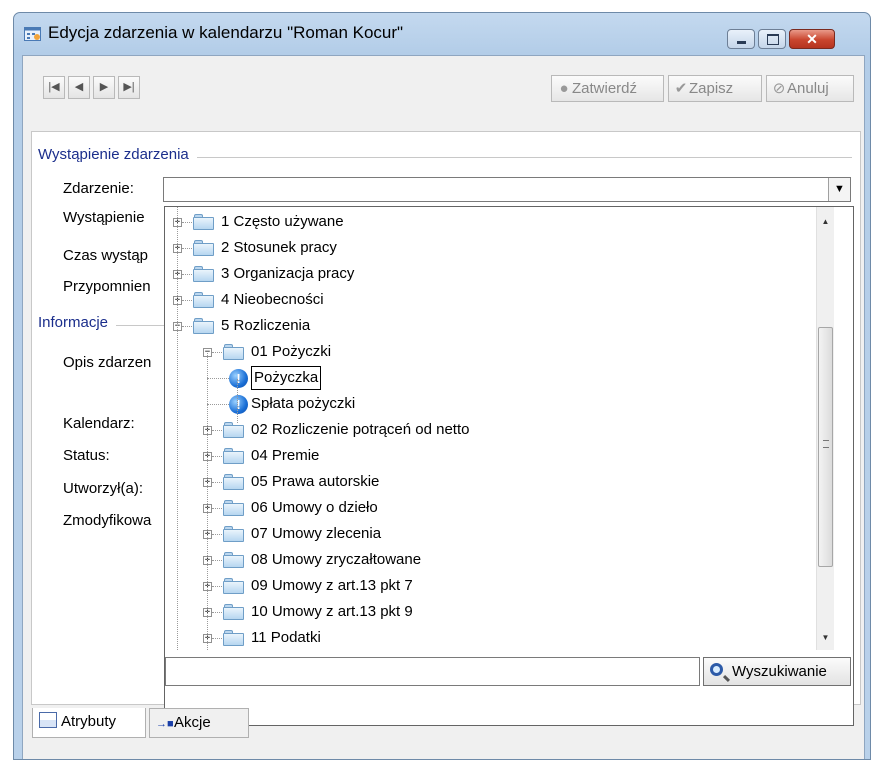 This screenshot has width=872, height=760. I want to click on first-icon: |◀, so click(54, 87).